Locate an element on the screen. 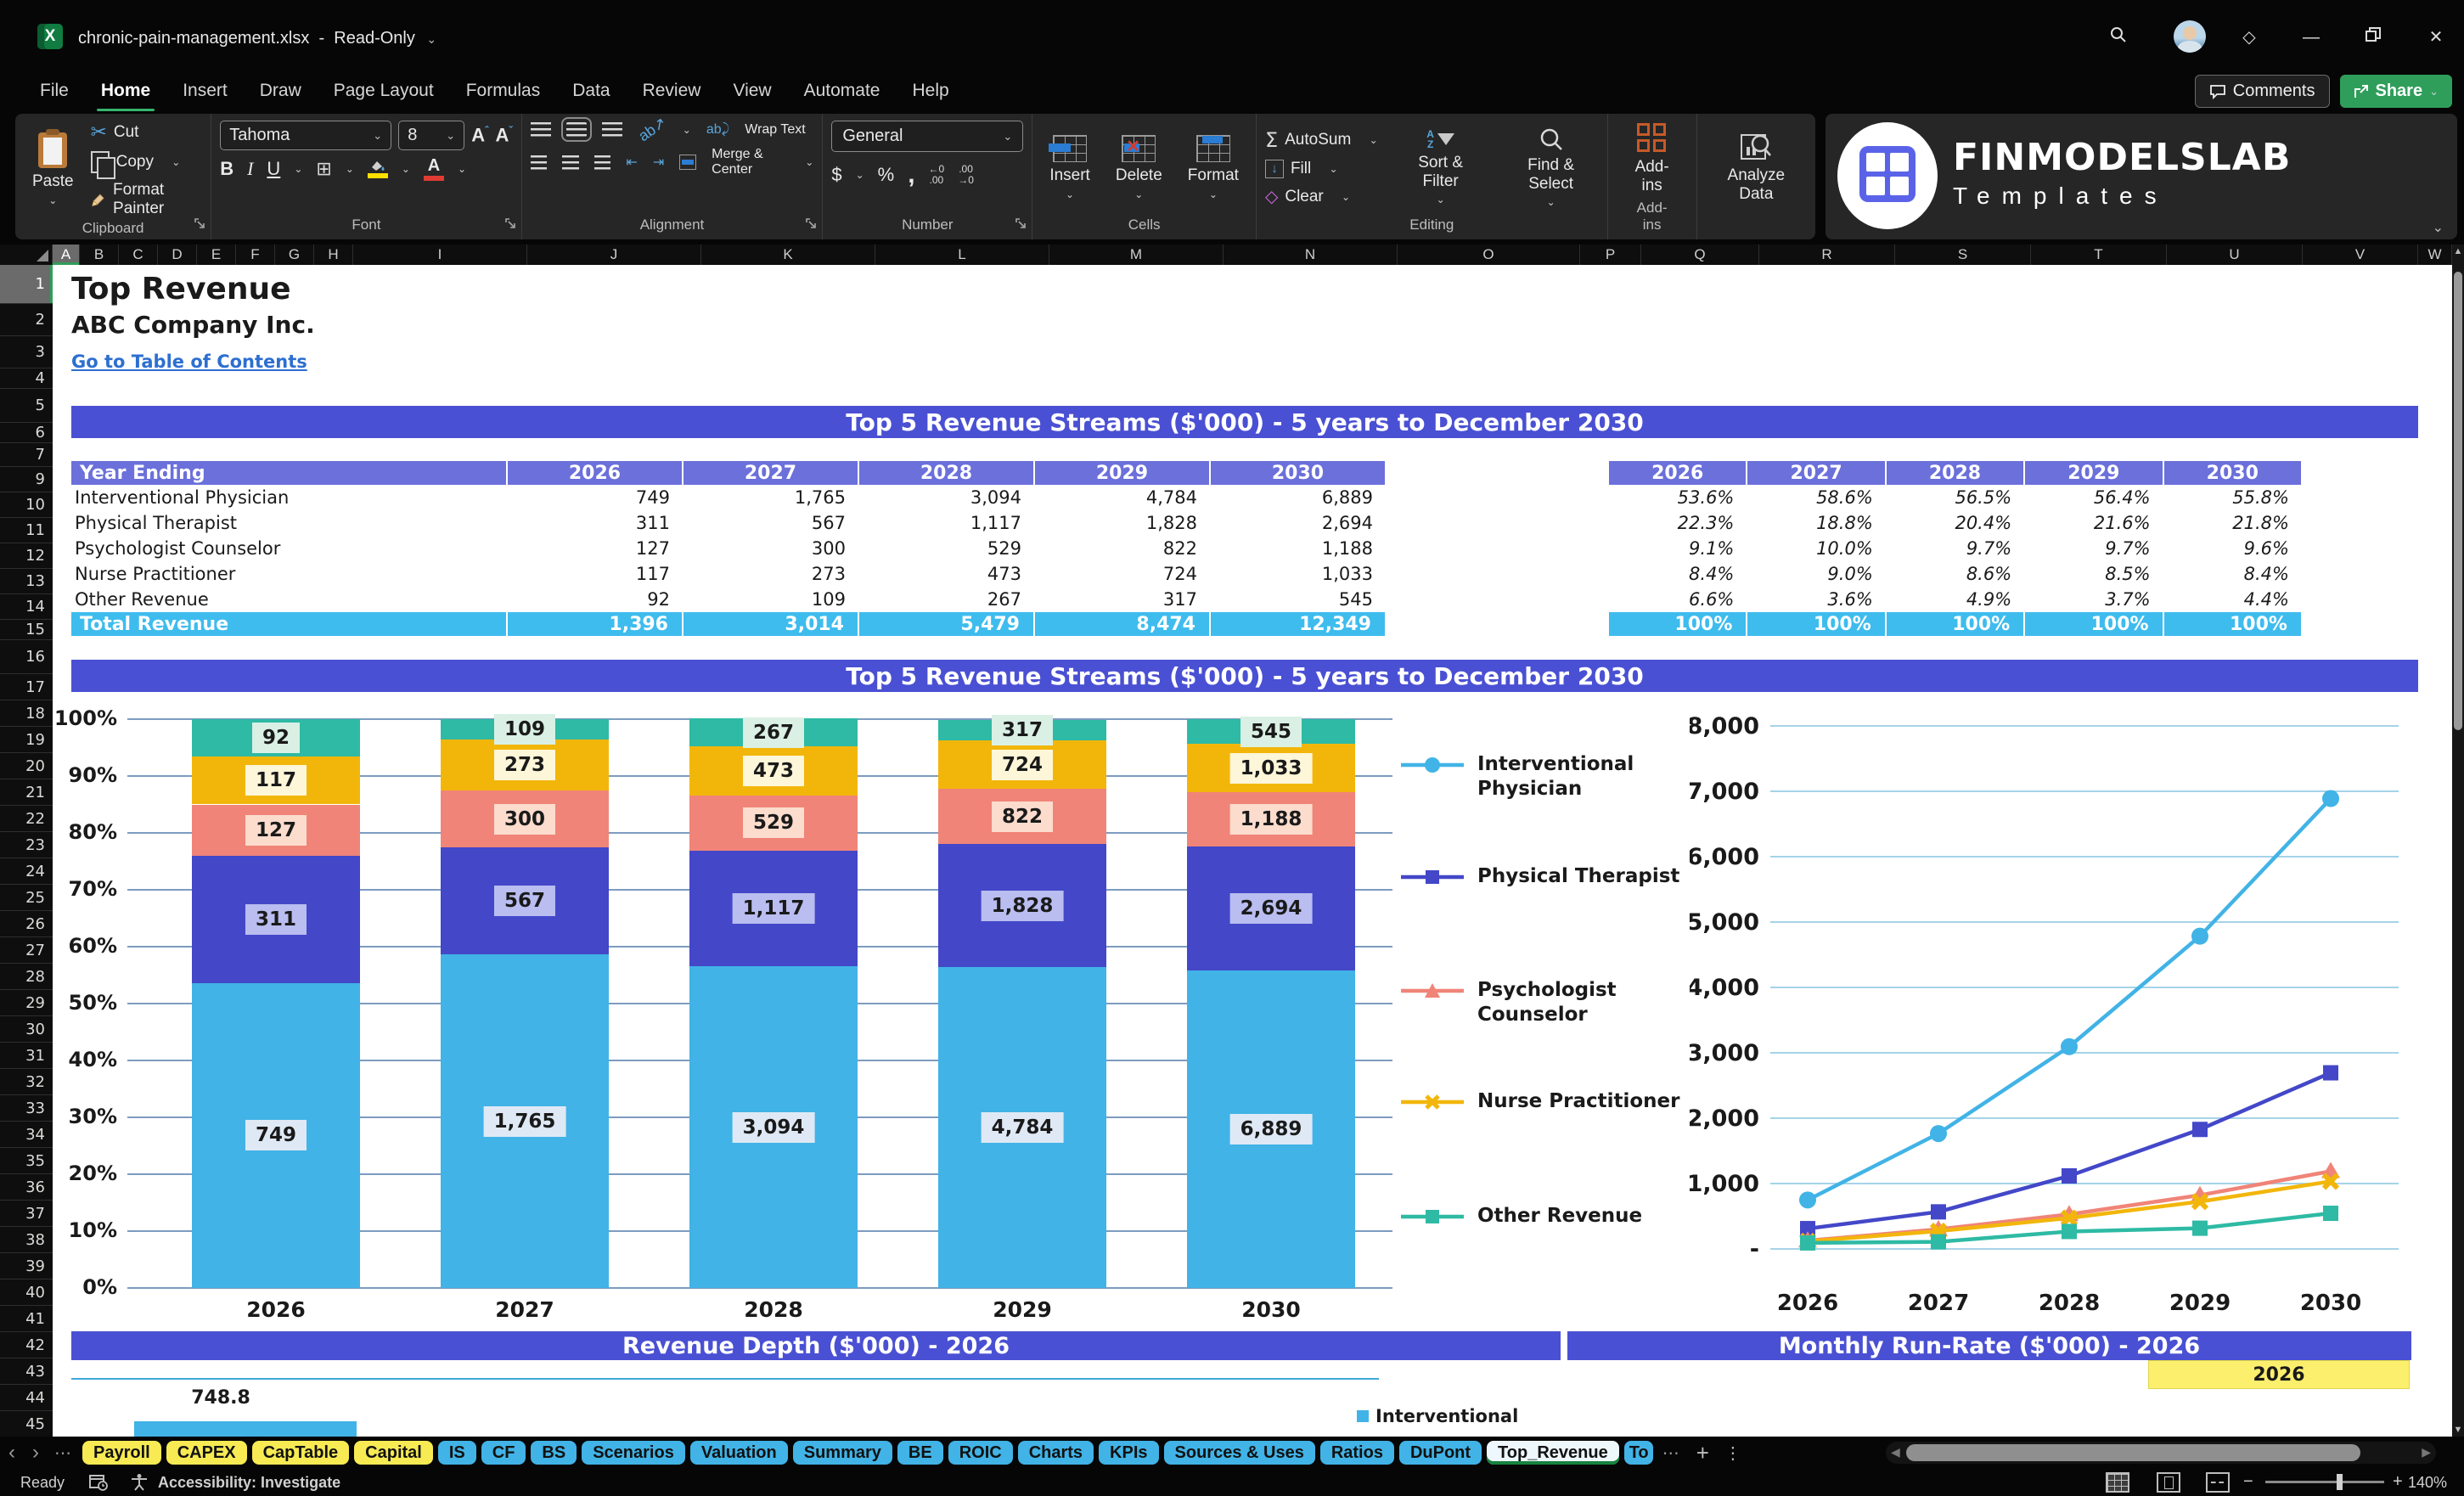 The image size is (2464, 1496). row-header-18: 18 is located at coordinates (26, 713).